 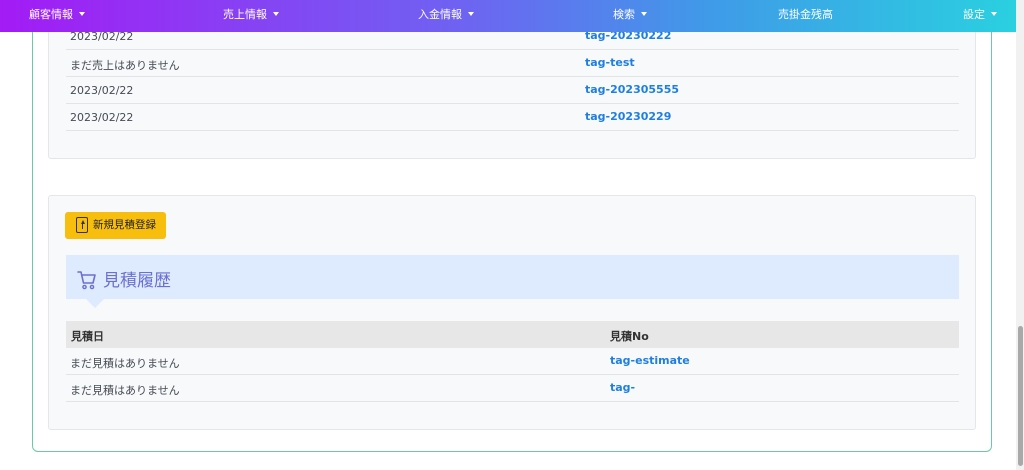 I want to click on table-row: 2023/02/22 tag-20230229, so click(x=512, y=117).